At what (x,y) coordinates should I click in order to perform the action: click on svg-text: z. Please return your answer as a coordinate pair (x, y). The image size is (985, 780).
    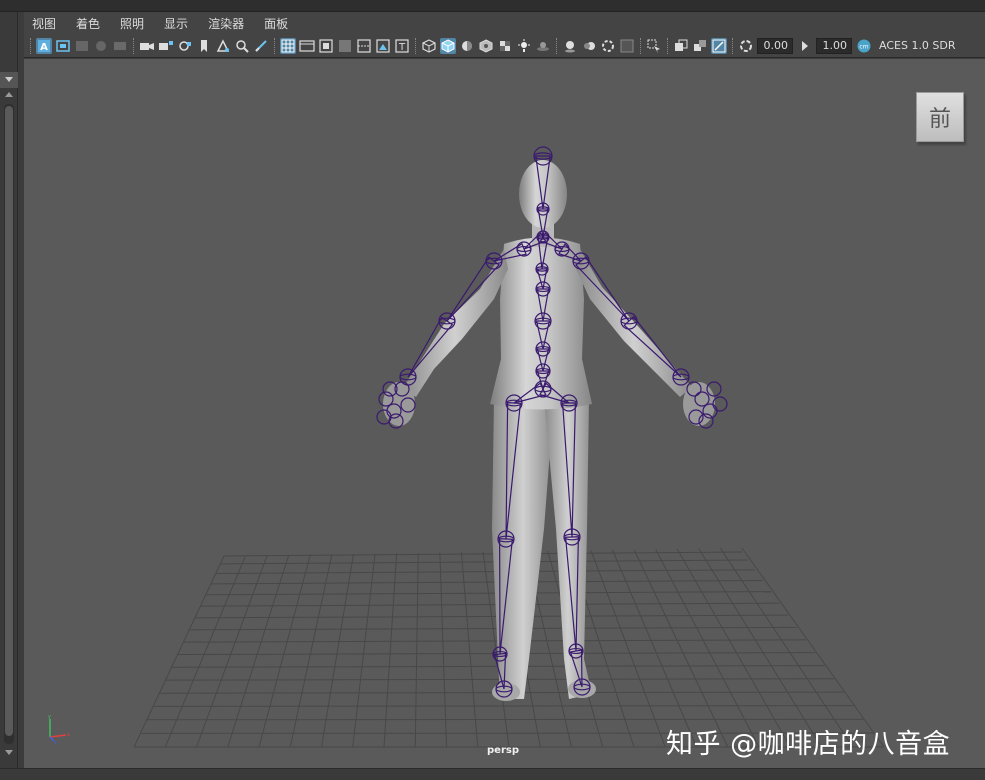
    Looking at the image, I should click on (55, 742).